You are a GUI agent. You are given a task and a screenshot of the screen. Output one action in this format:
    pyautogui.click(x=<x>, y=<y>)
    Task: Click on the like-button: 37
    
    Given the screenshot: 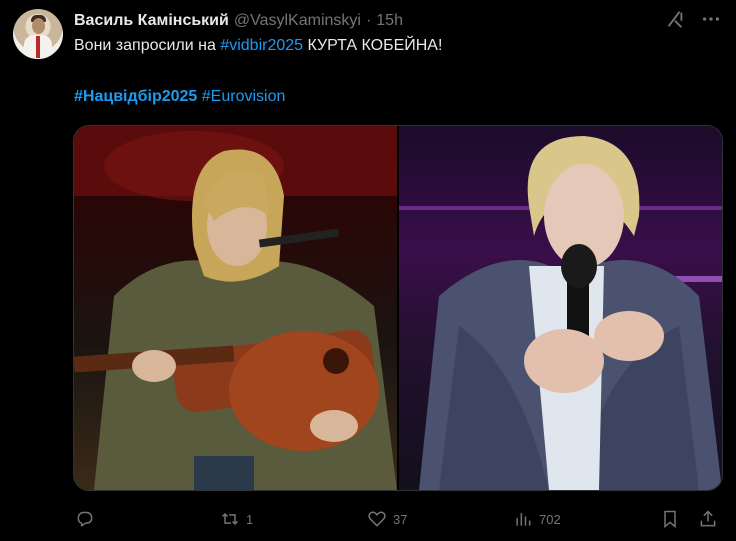 What is the action you would take?
    pyautogui.click(x=387, y=519)
    